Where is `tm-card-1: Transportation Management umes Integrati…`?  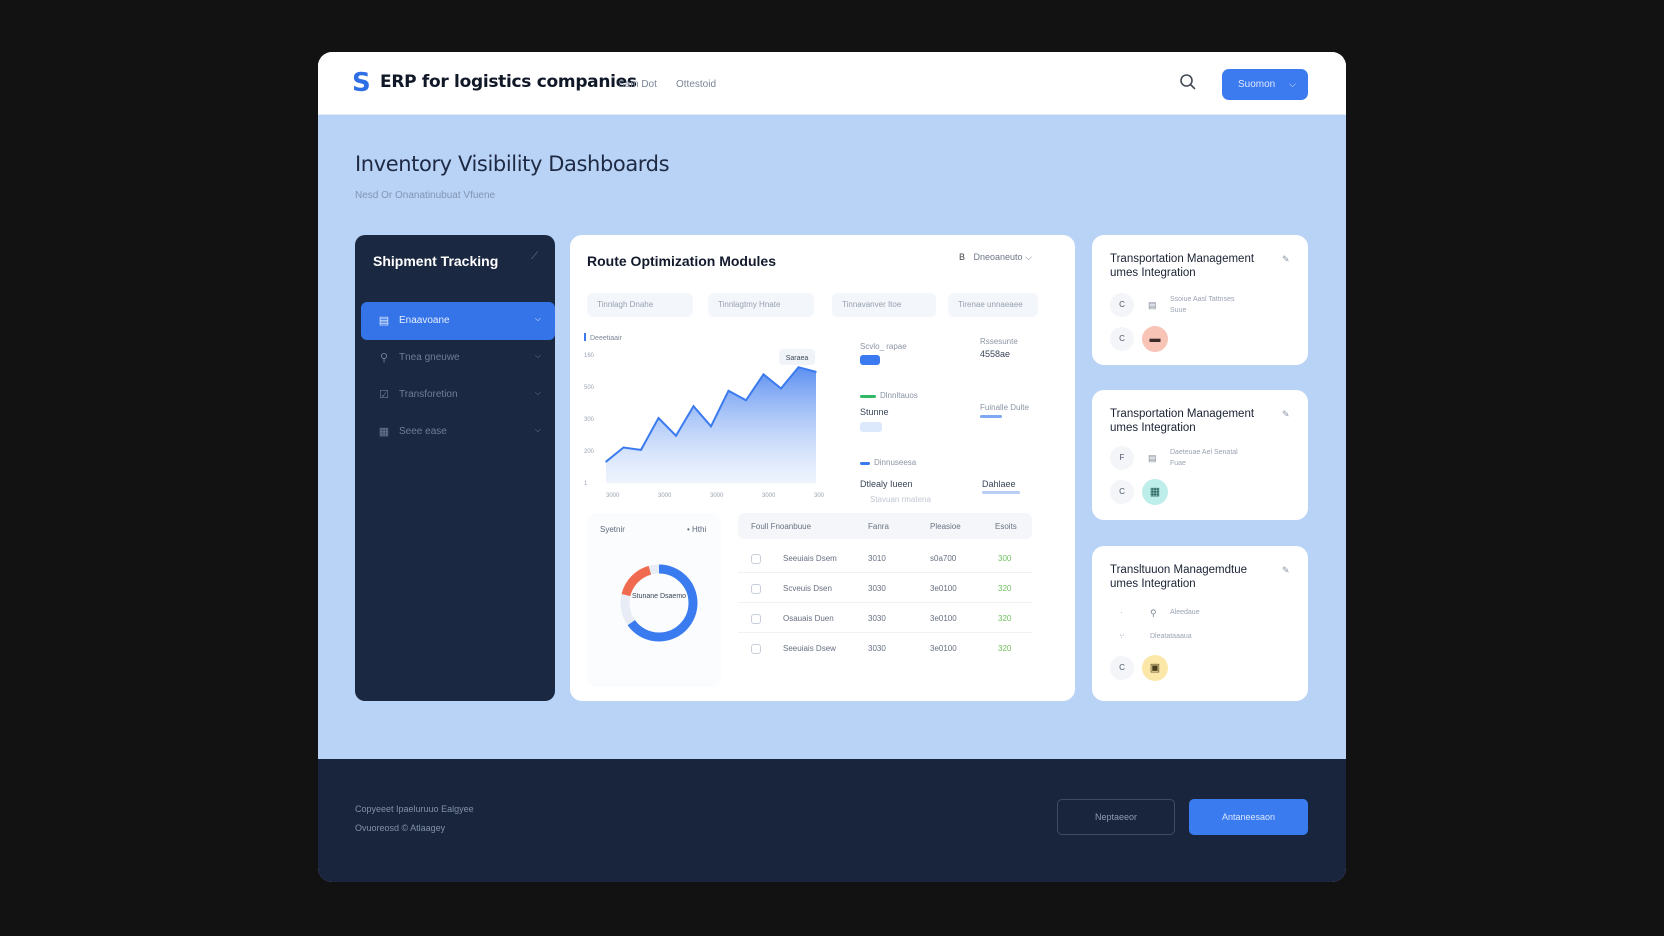
tm-card-1: Transportation Management umes Integrati… is located at coordinates (1200, 300).